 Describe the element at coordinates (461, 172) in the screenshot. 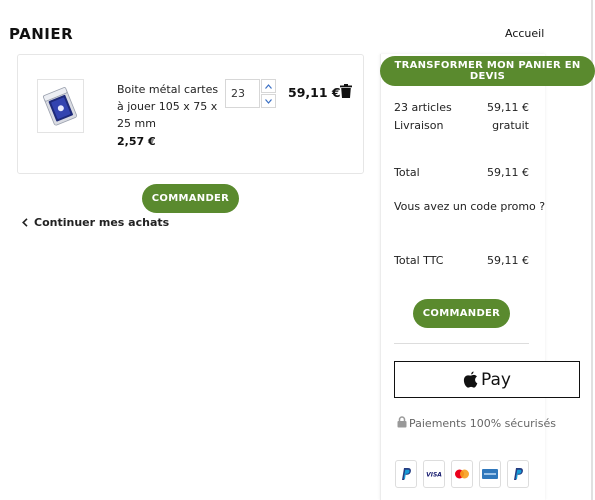

I see `total-row: Total 59,11 €` at that location.